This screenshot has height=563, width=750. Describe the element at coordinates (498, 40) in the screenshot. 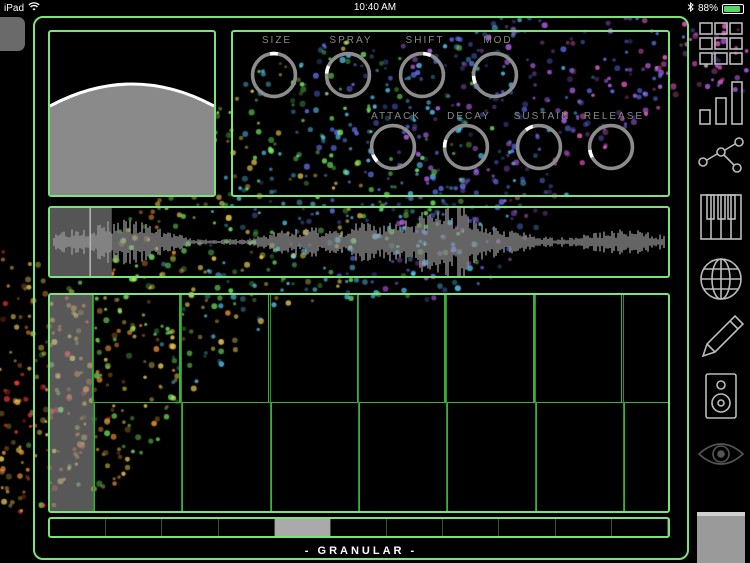

I see `knob-label-mod: MOD` at that location.